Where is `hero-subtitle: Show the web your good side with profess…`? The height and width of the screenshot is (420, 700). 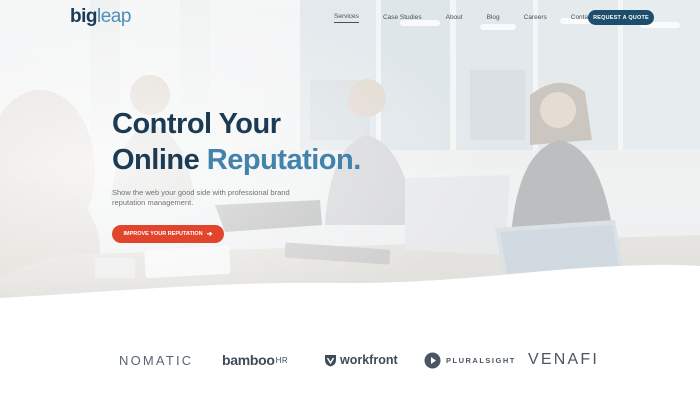
hero-subtitle: Show the web your good side with profess… is located at coordinates (201, 197).